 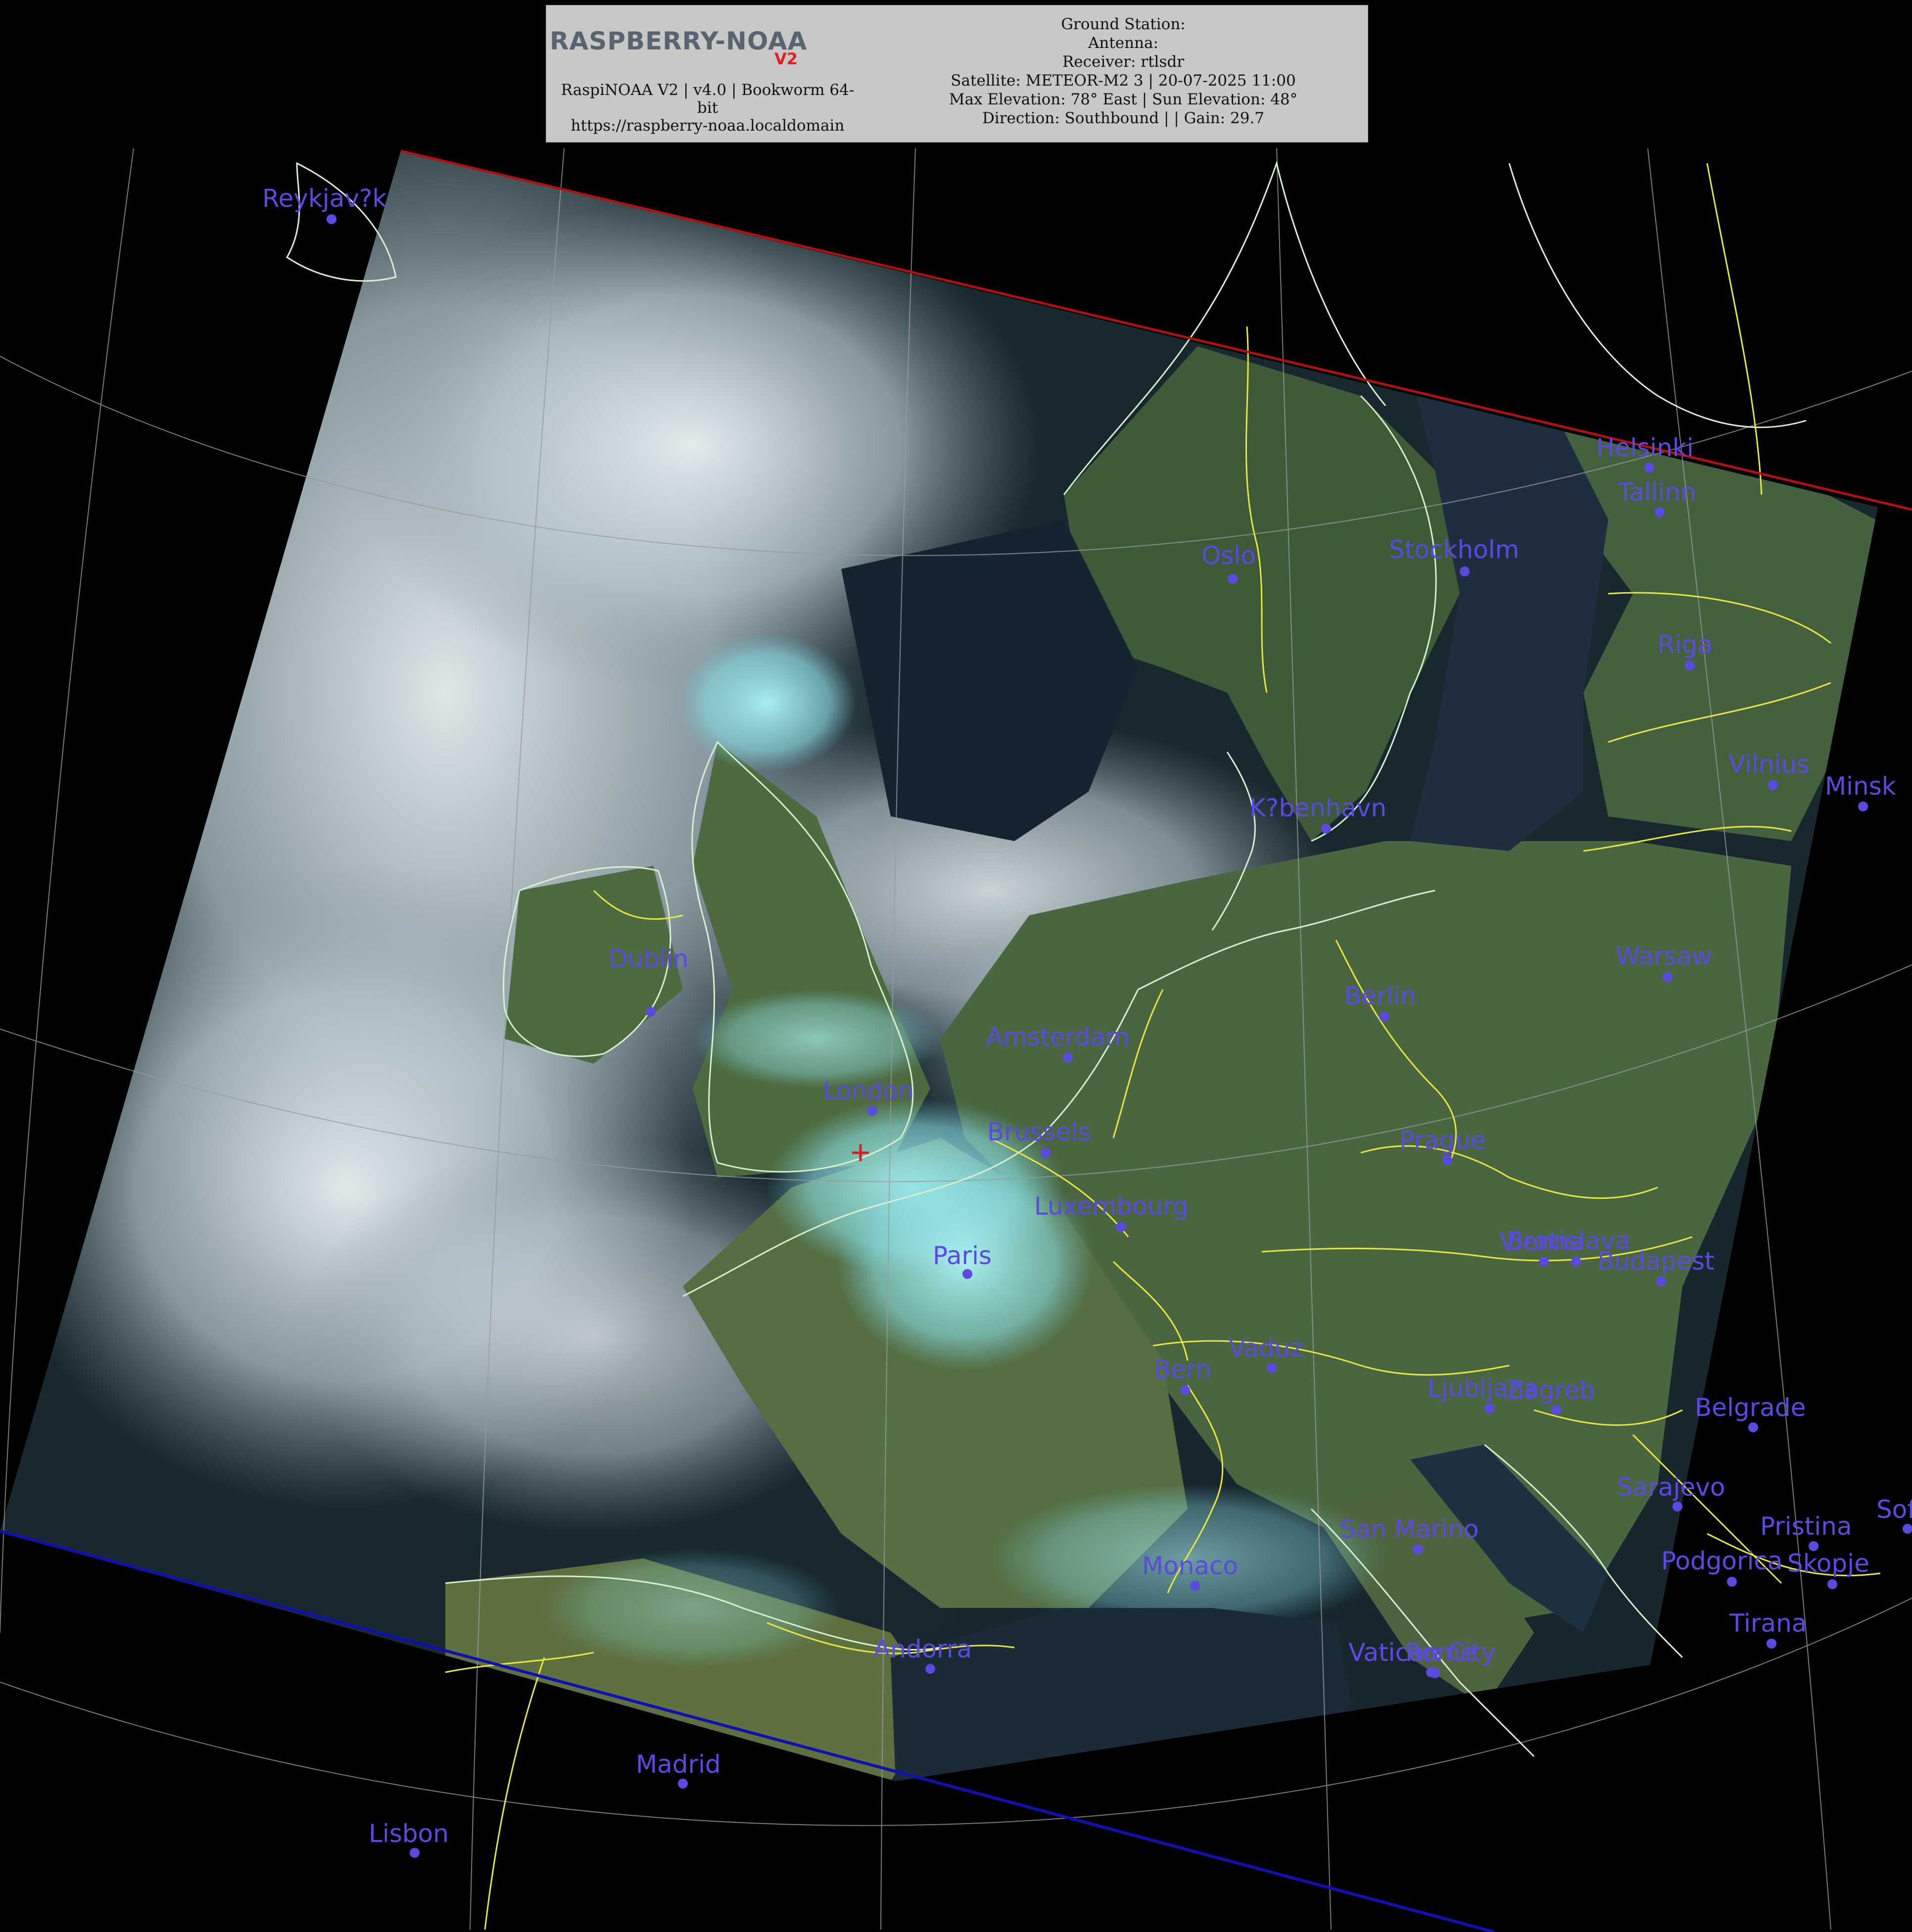 I want to click on software-info-url: https://raspberry-noaa.localdomain, so click(x=708, y=126).